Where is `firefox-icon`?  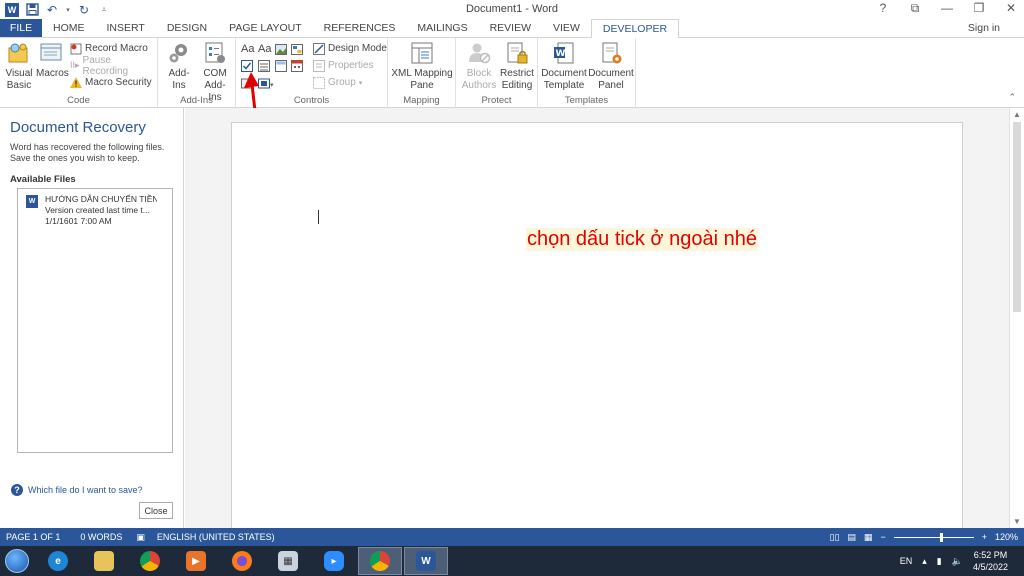 firefox-icon is located at coordinates (242, 561).